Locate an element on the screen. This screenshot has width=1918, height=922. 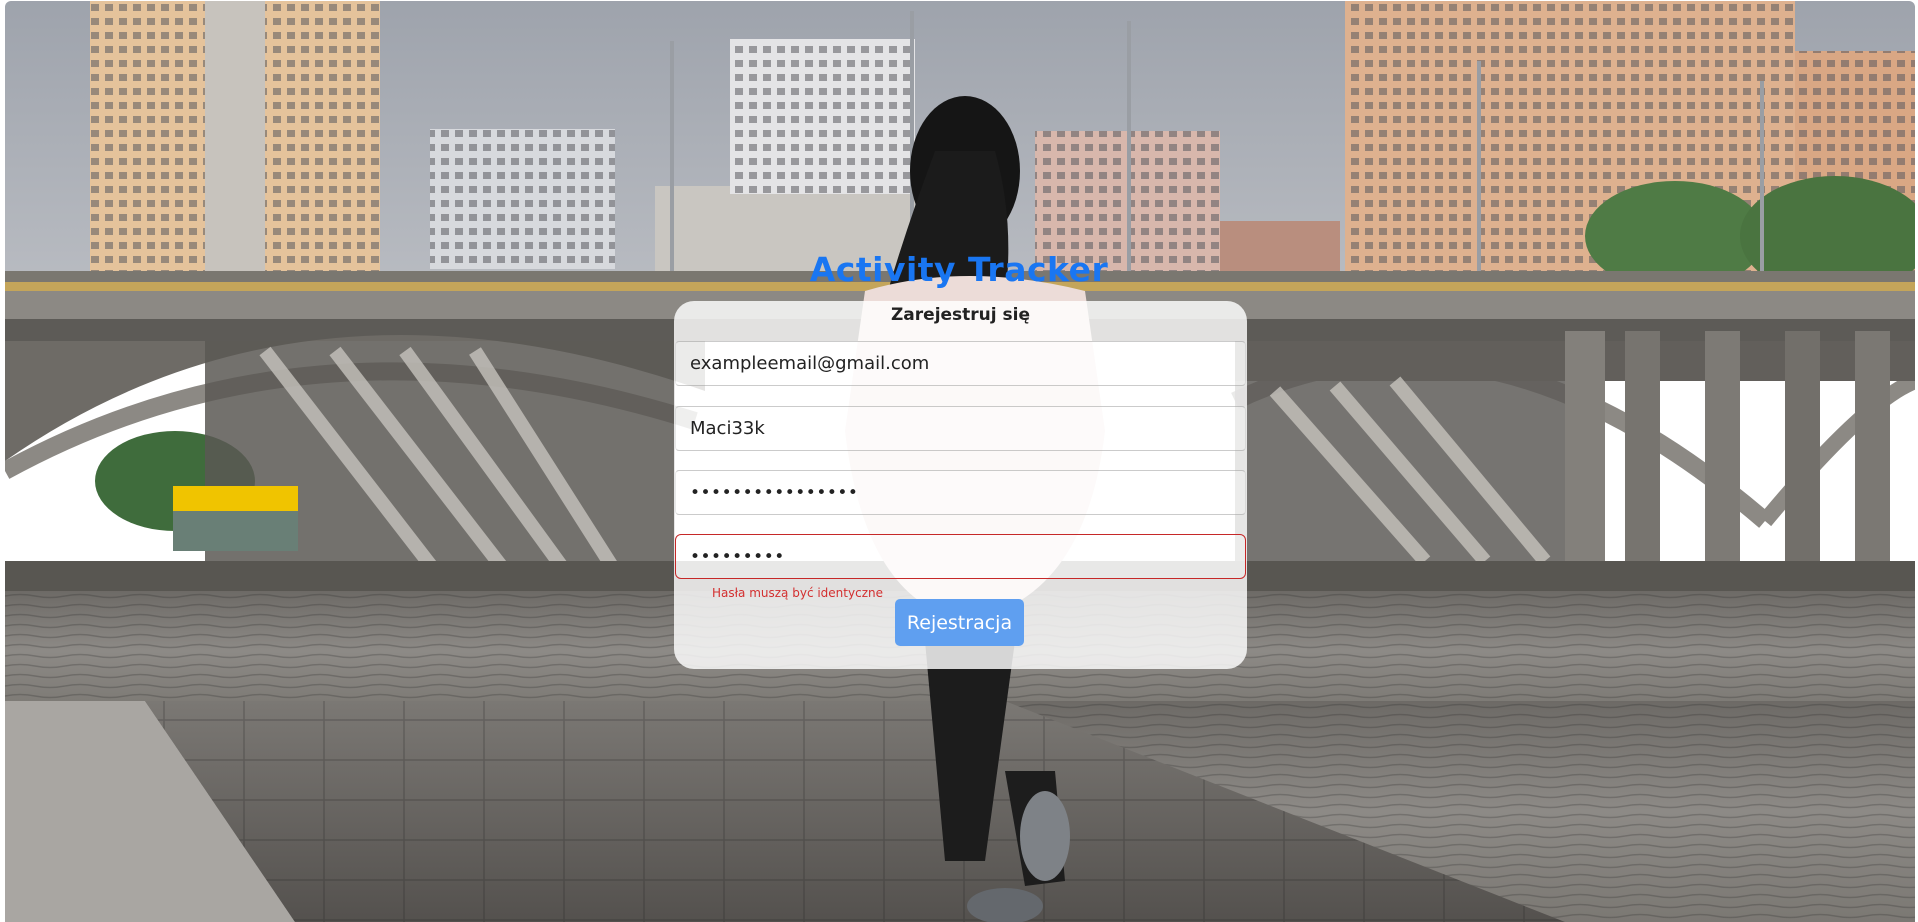
register-button: Rejestracja is located at coordinates (959, 622).